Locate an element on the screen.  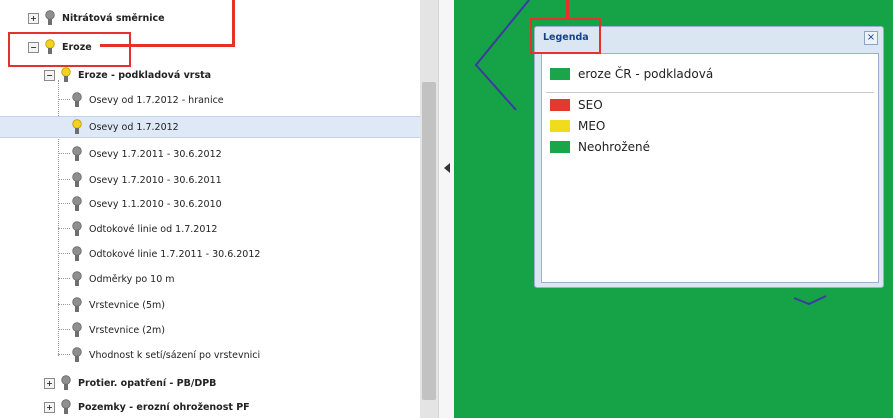
tree-item-label: Eroze - podkladová vrsta is located at coordinates (145, 75).